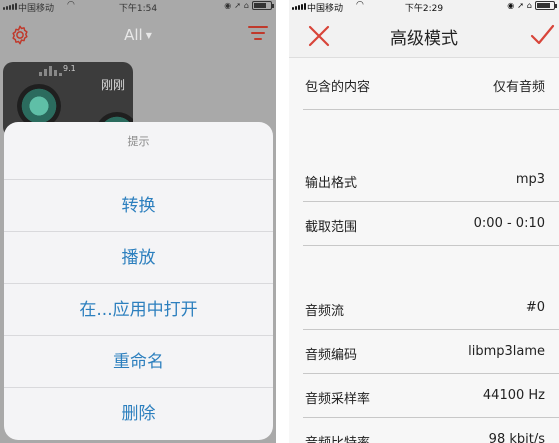 This screenshot has height=443, width=559. I want to click on file-time-label: 刚刚, so click(112, 85).